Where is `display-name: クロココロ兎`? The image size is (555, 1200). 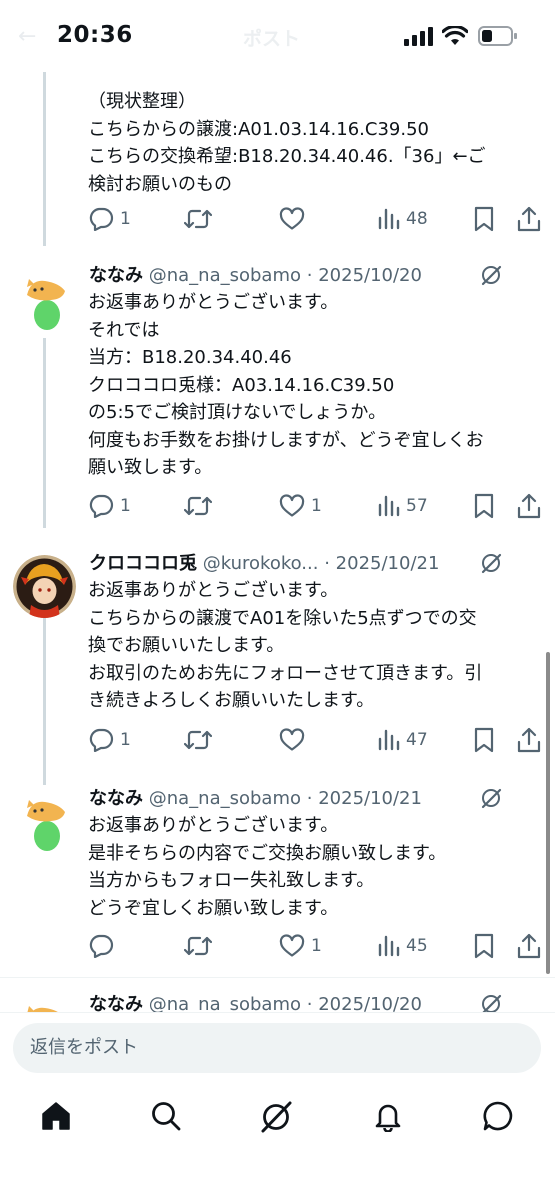
display-name: クロココロ兎 is located at coordinates (143, 563).